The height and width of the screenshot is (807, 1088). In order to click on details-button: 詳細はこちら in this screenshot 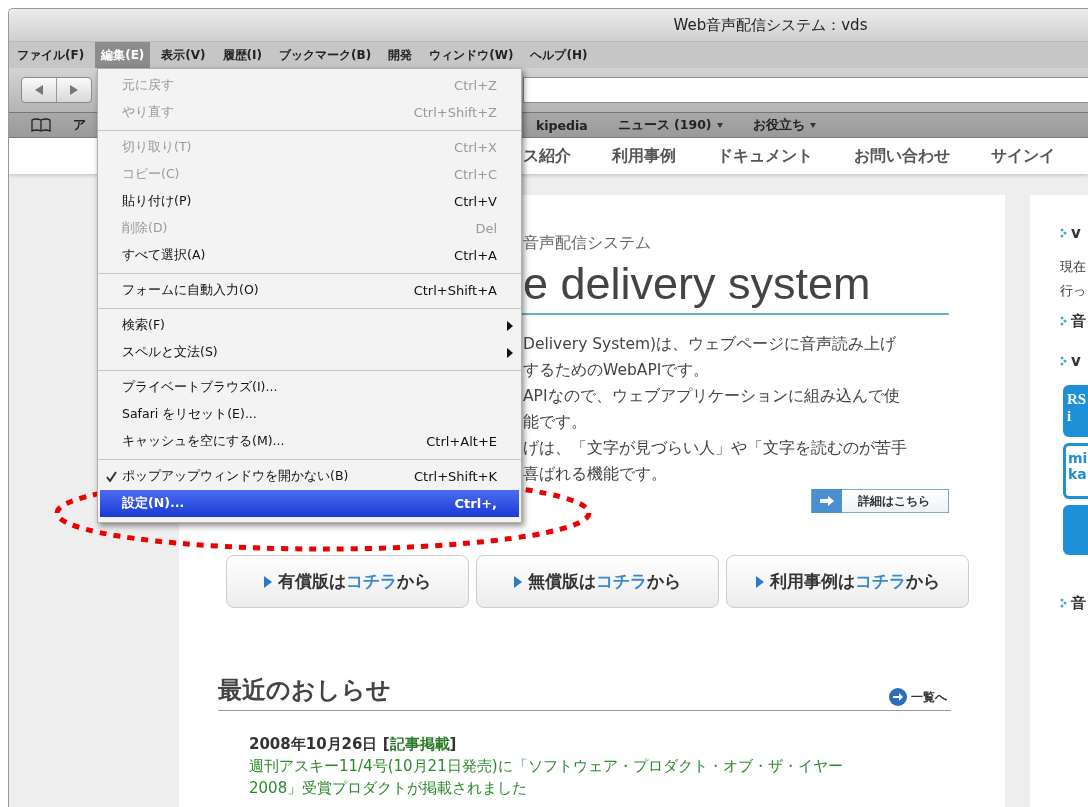, I will do `click(880, 501)`.